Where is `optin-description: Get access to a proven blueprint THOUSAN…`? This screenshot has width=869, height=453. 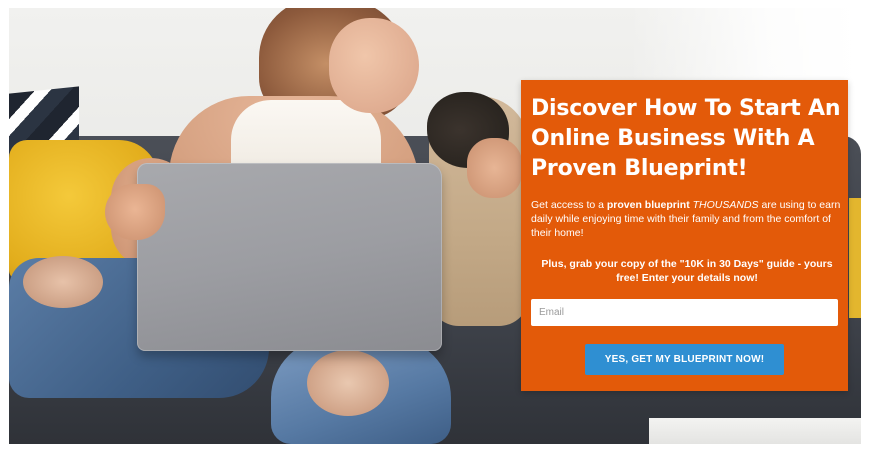
optin-description: Get access to a proven blueprint THOUSAN… is located at coordinates (687, 219).